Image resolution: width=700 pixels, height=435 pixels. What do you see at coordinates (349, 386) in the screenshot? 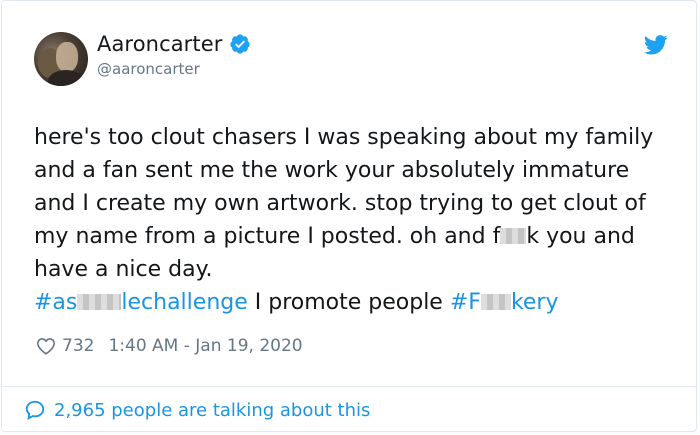
I see `divider` at bounding box center [349, 386].